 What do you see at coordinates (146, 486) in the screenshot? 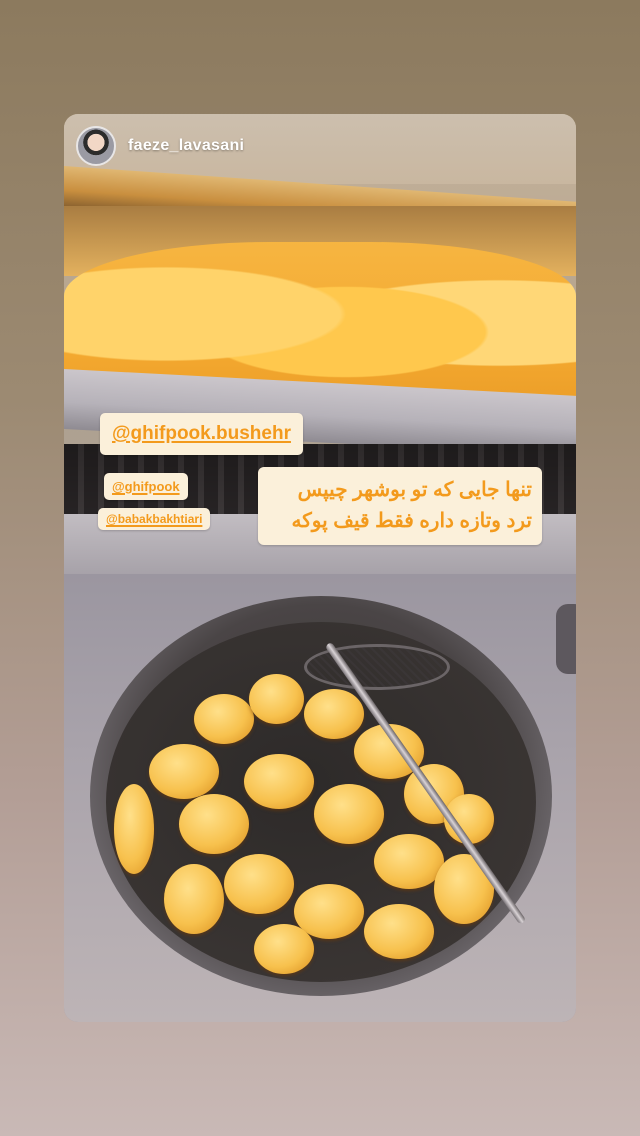
I see `mention-sticker: @ghifpook` at bounding box center [146, 486].